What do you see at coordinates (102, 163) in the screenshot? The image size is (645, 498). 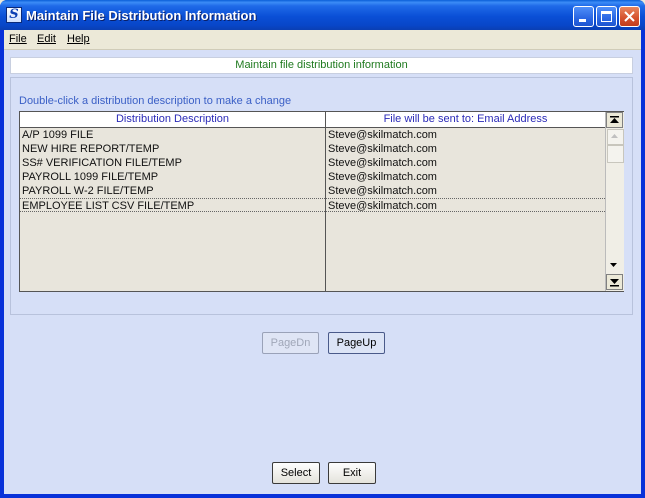 I see `cell-description: SS# VERIFICATION FILE/TEMP` at bounding box center [102, 163].